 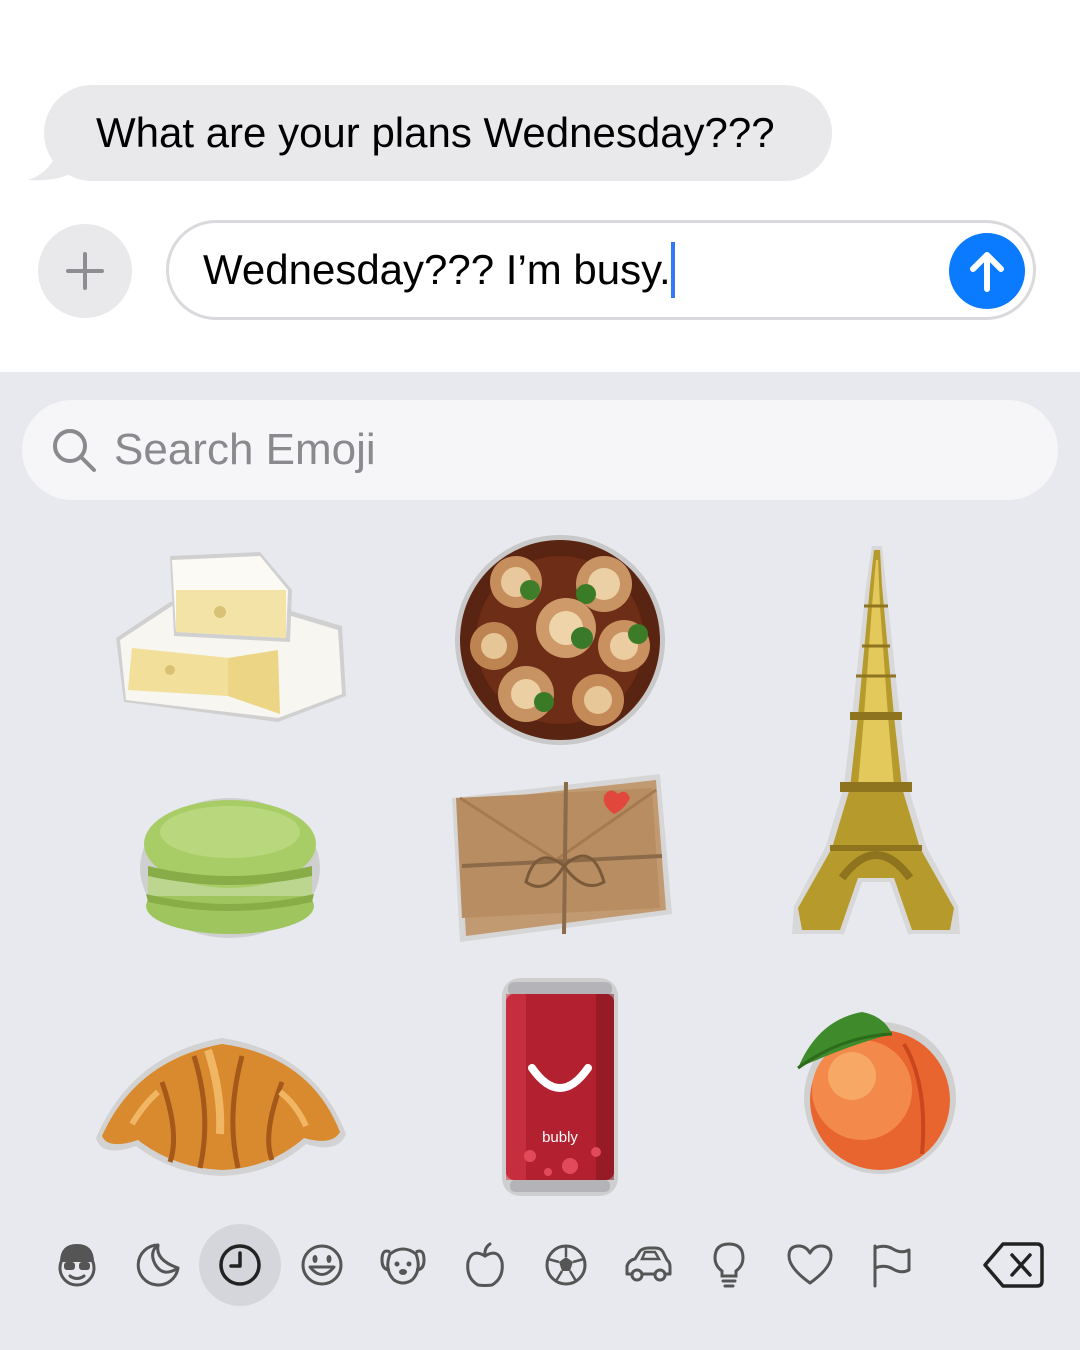 What do you see at coordinates (245, 449) in the screenshot?
I see `search-placeholder: Search Emoji` at bounding box center [245, 449].